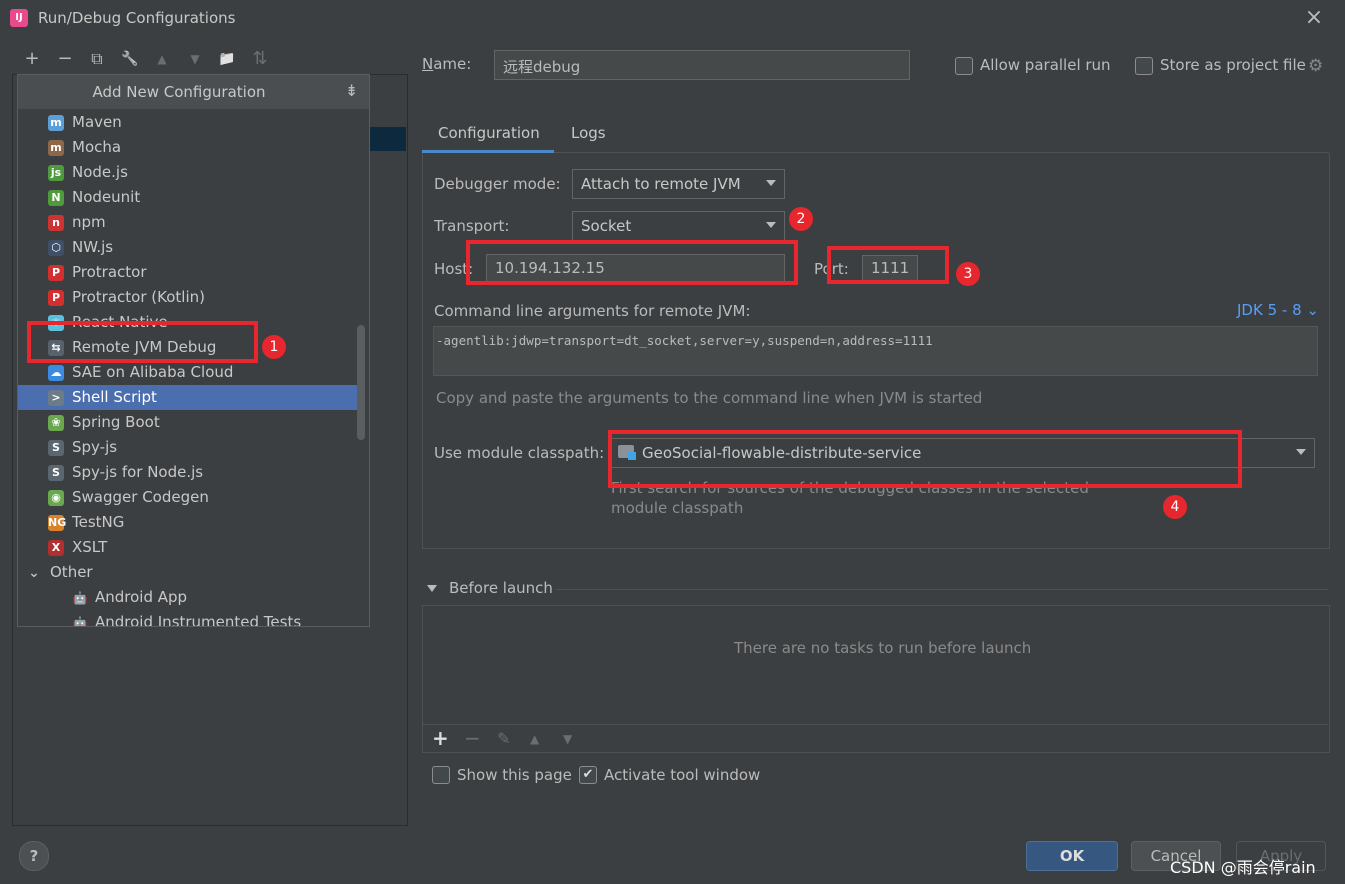  What do you see at coordinates (534, 739) in the screenshot?
I see `move-task-up-icon: ▲` at bounding box center [534, 739].